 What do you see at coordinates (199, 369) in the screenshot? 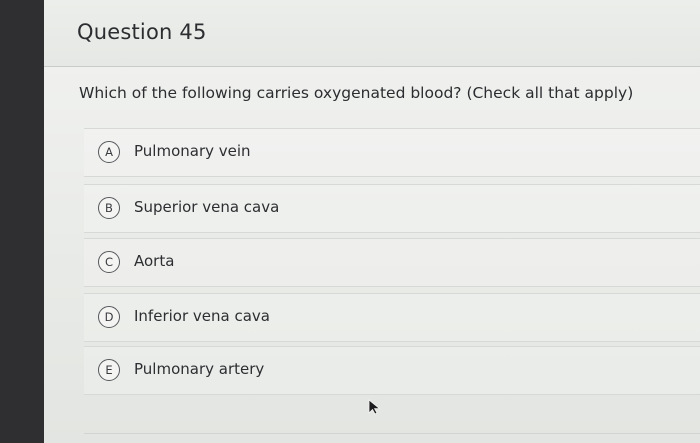
I see `option-e-label: Pulmonary artery` at bounding box center [199, 369].